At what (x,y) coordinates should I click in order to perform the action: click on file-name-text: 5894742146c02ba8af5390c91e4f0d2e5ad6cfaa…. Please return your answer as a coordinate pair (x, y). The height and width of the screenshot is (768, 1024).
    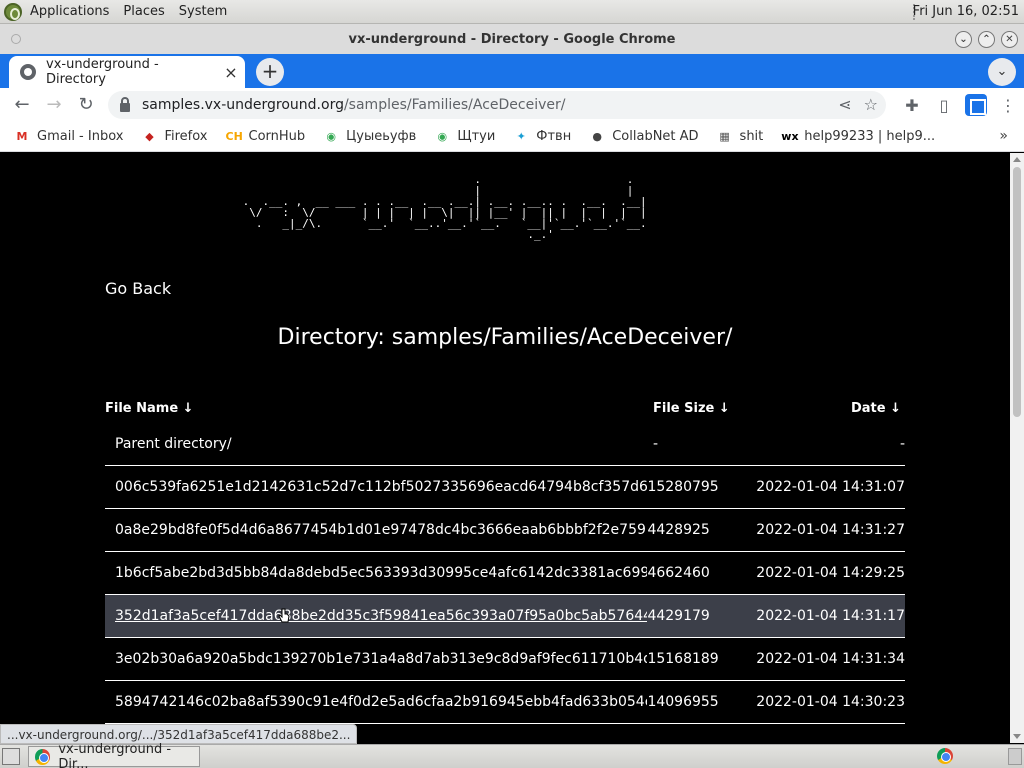
    Looking at the image, I should click on (381, 702).